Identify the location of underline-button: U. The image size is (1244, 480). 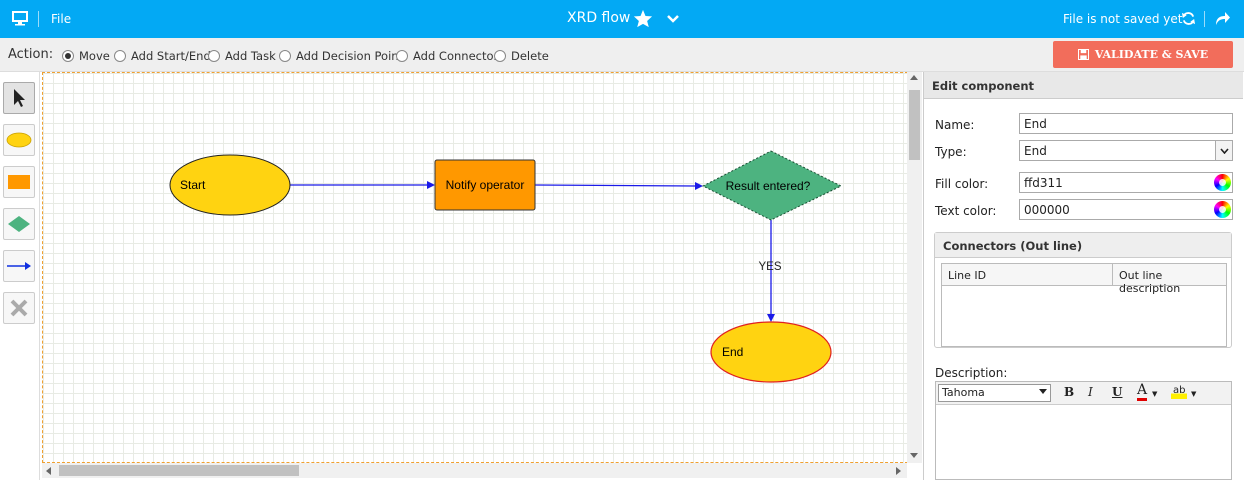
(1117, 392).